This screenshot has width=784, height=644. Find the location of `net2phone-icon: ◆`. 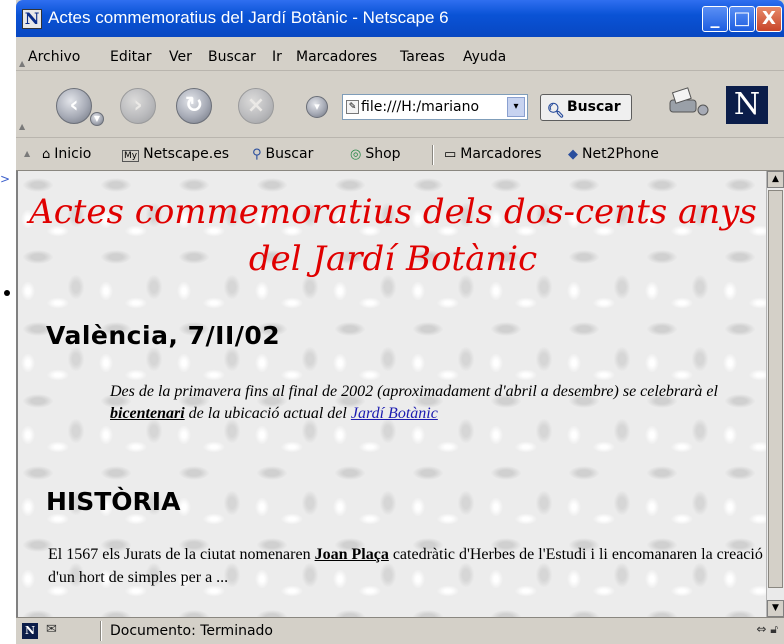

net2phone-icon: ◆ is located at coordinates (573, 154).